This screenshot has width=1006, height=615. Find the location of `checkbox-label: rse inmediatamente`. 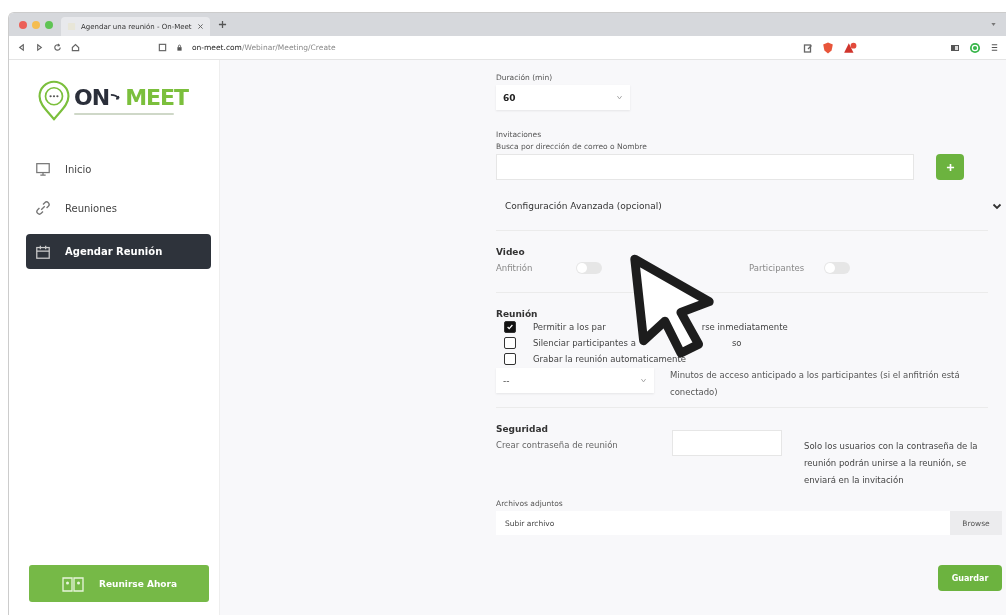

checkbox-label: rse inmediatamente is located at coordinates (744, 327).